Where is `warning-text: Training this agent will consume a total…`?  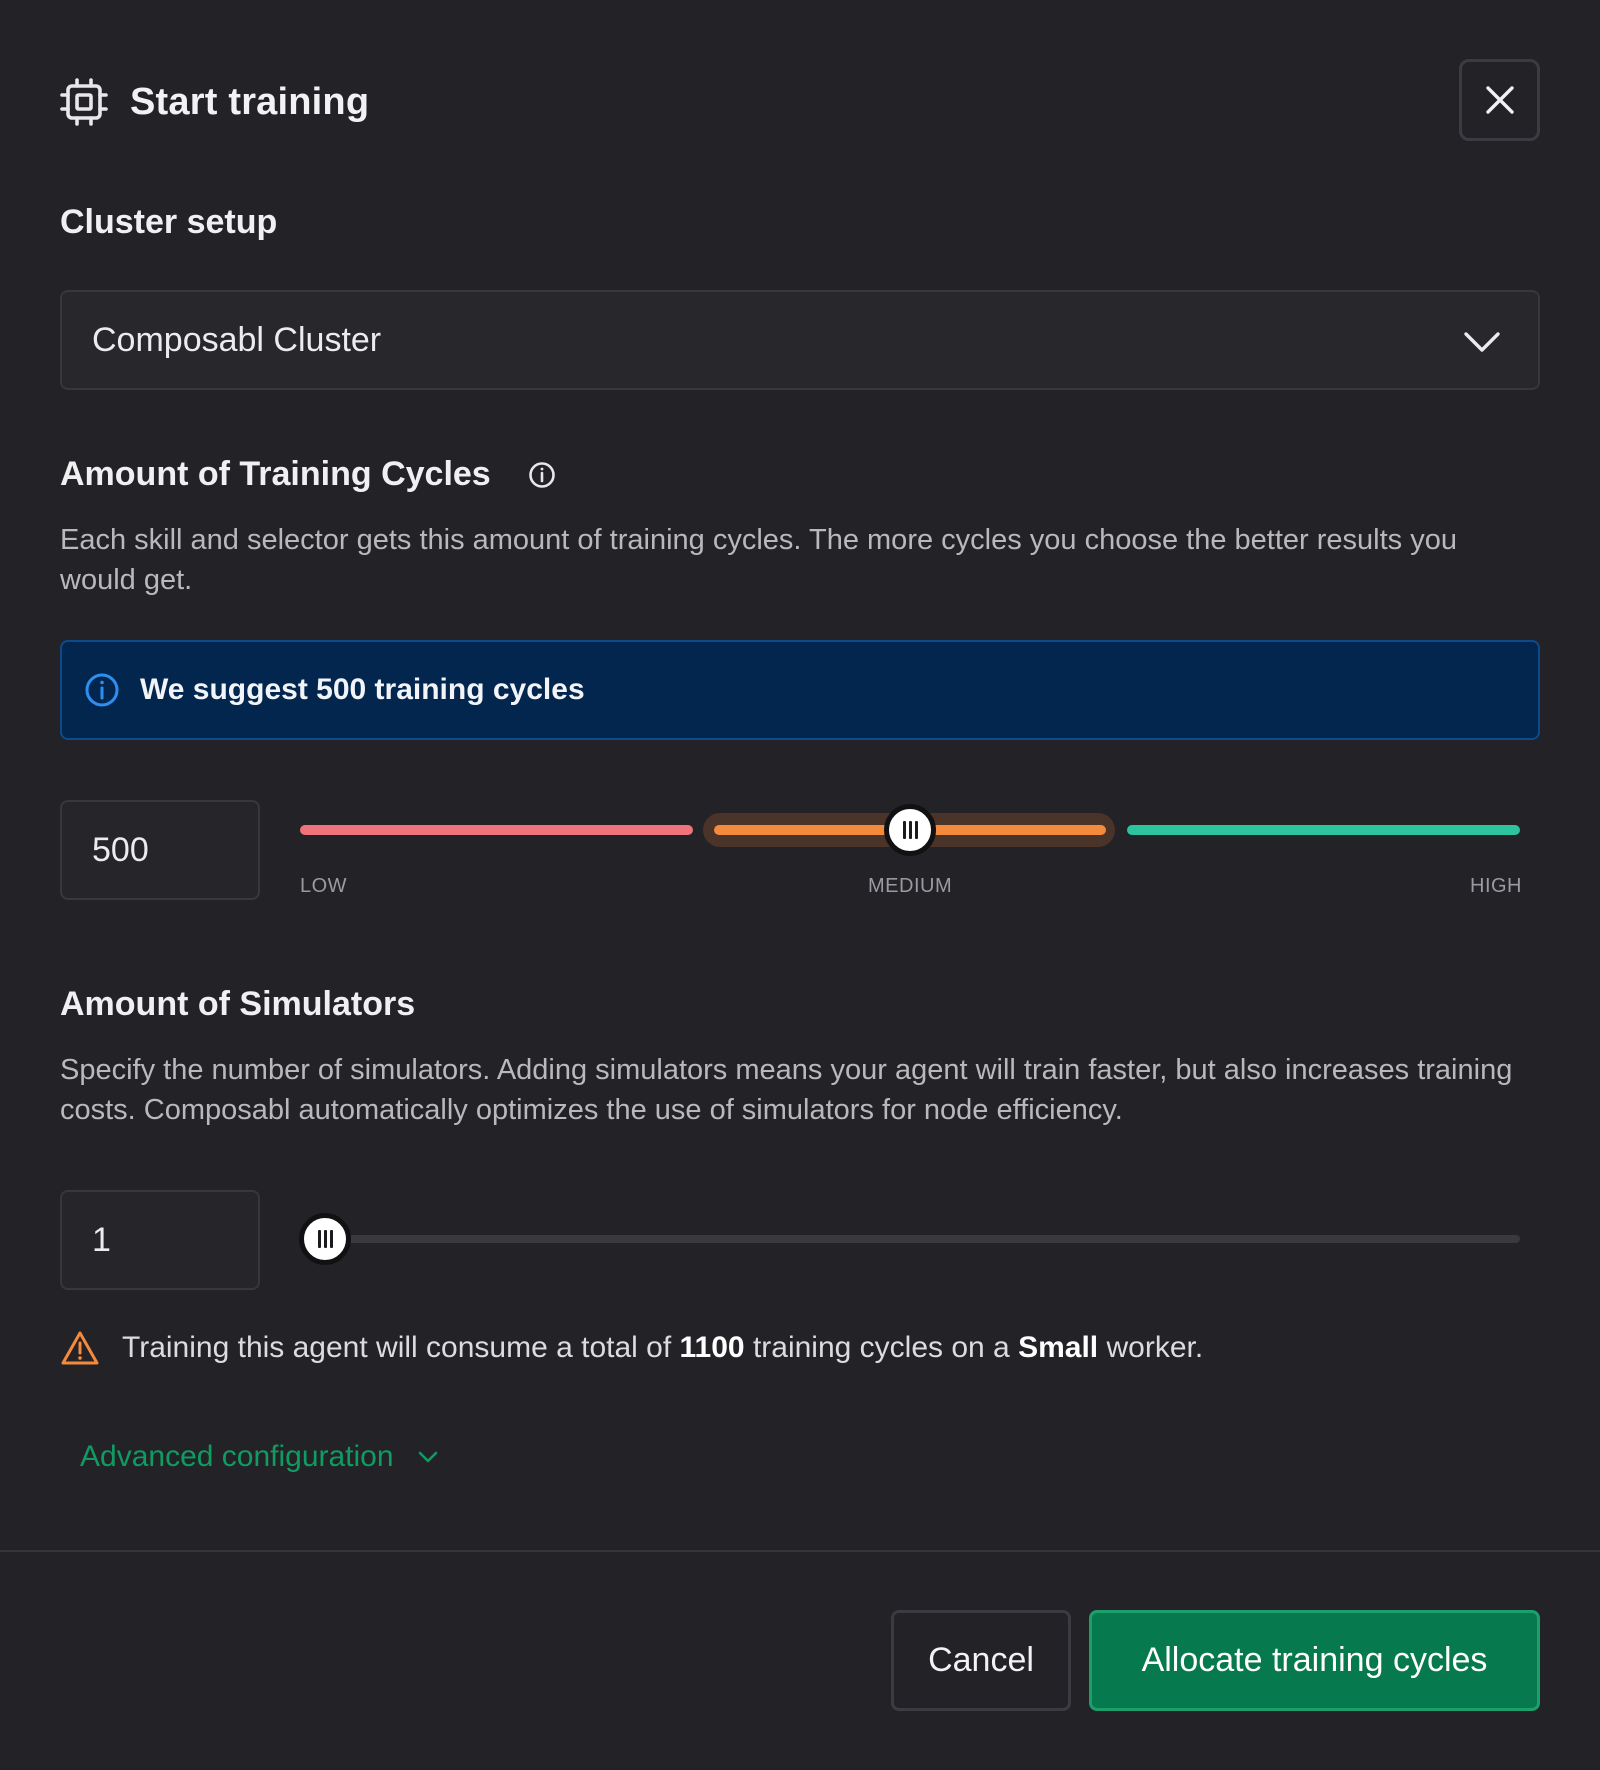
warning-text: Training this agent will consume a total… is located at coordinates (662, 1348).